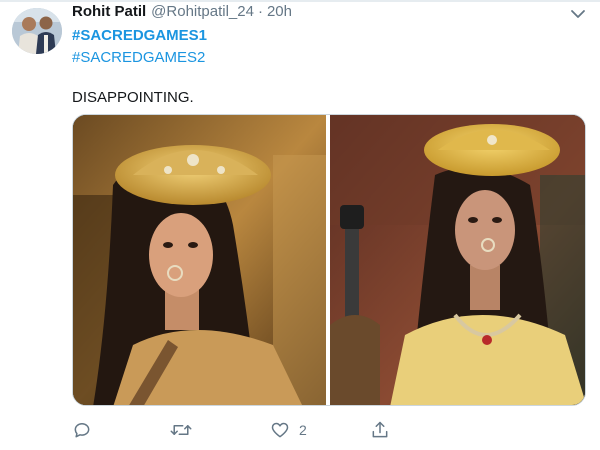  What do you see at coordinates (300, 1) in the screenshot?
I see `top-divider` at bounding box center [300, 1].